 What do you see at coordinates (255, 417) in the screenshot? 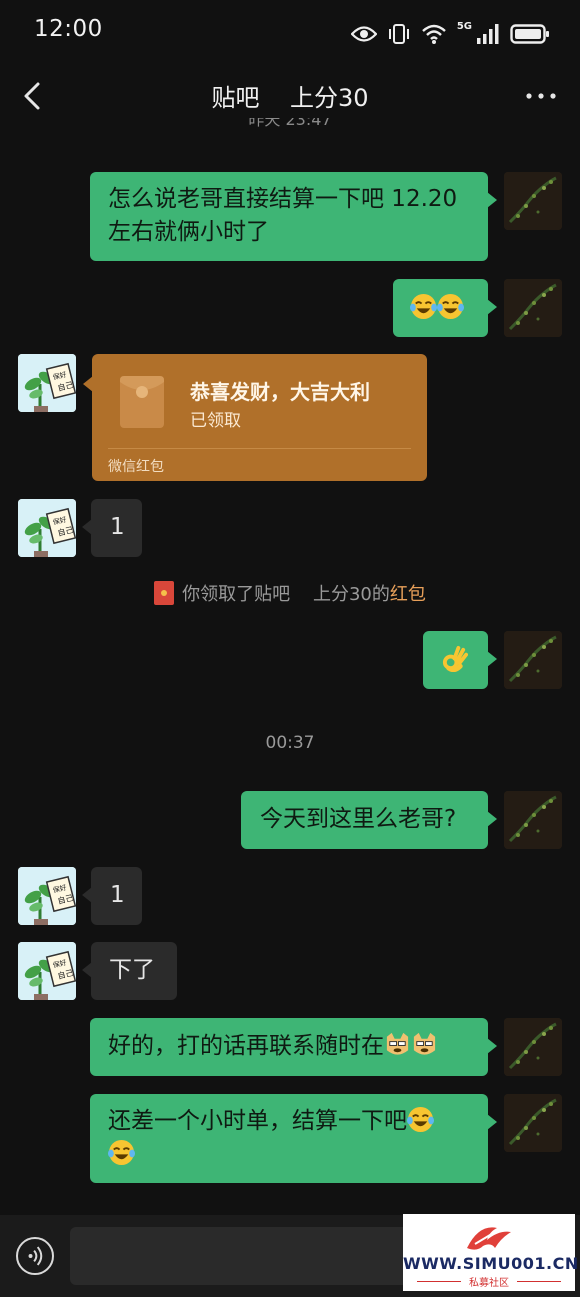
I see `red-packet-card: 恭喜发财，大吉大利 已领取 微信红包` at bounding box center [255, 417].